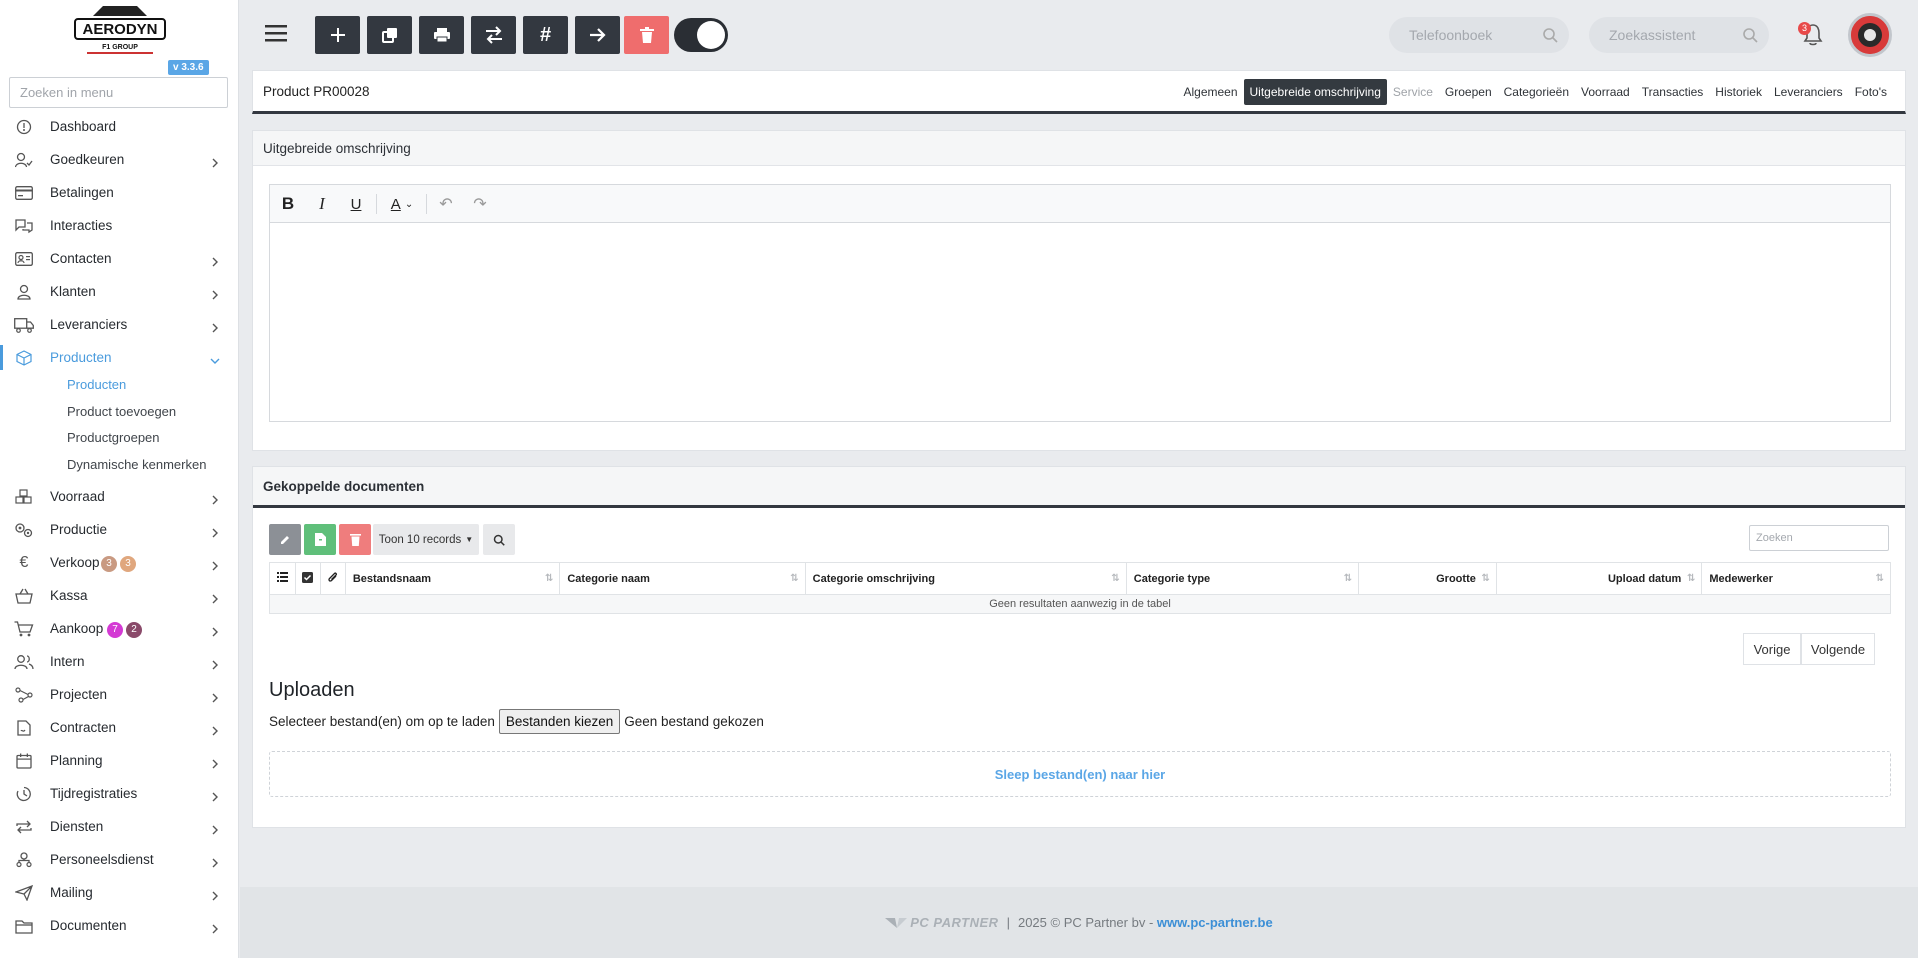 The height and width of the screenshot is (958, 1918). I want to click on sidebar-subitem-producten: Producten, so click(96, 384).